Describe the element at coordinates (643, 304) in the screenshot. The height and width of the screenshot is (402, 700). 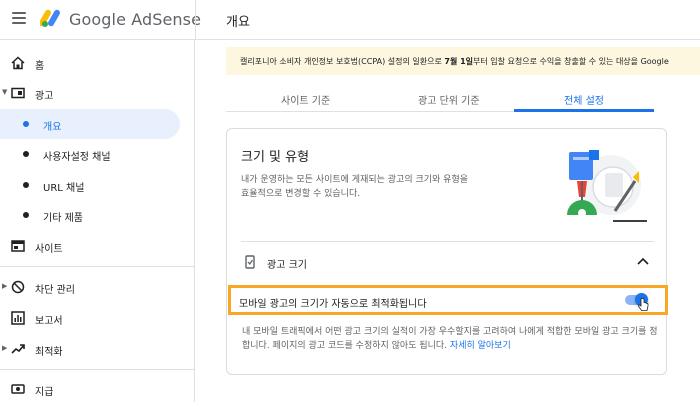
I see `hand-cursor-icon` at that location.